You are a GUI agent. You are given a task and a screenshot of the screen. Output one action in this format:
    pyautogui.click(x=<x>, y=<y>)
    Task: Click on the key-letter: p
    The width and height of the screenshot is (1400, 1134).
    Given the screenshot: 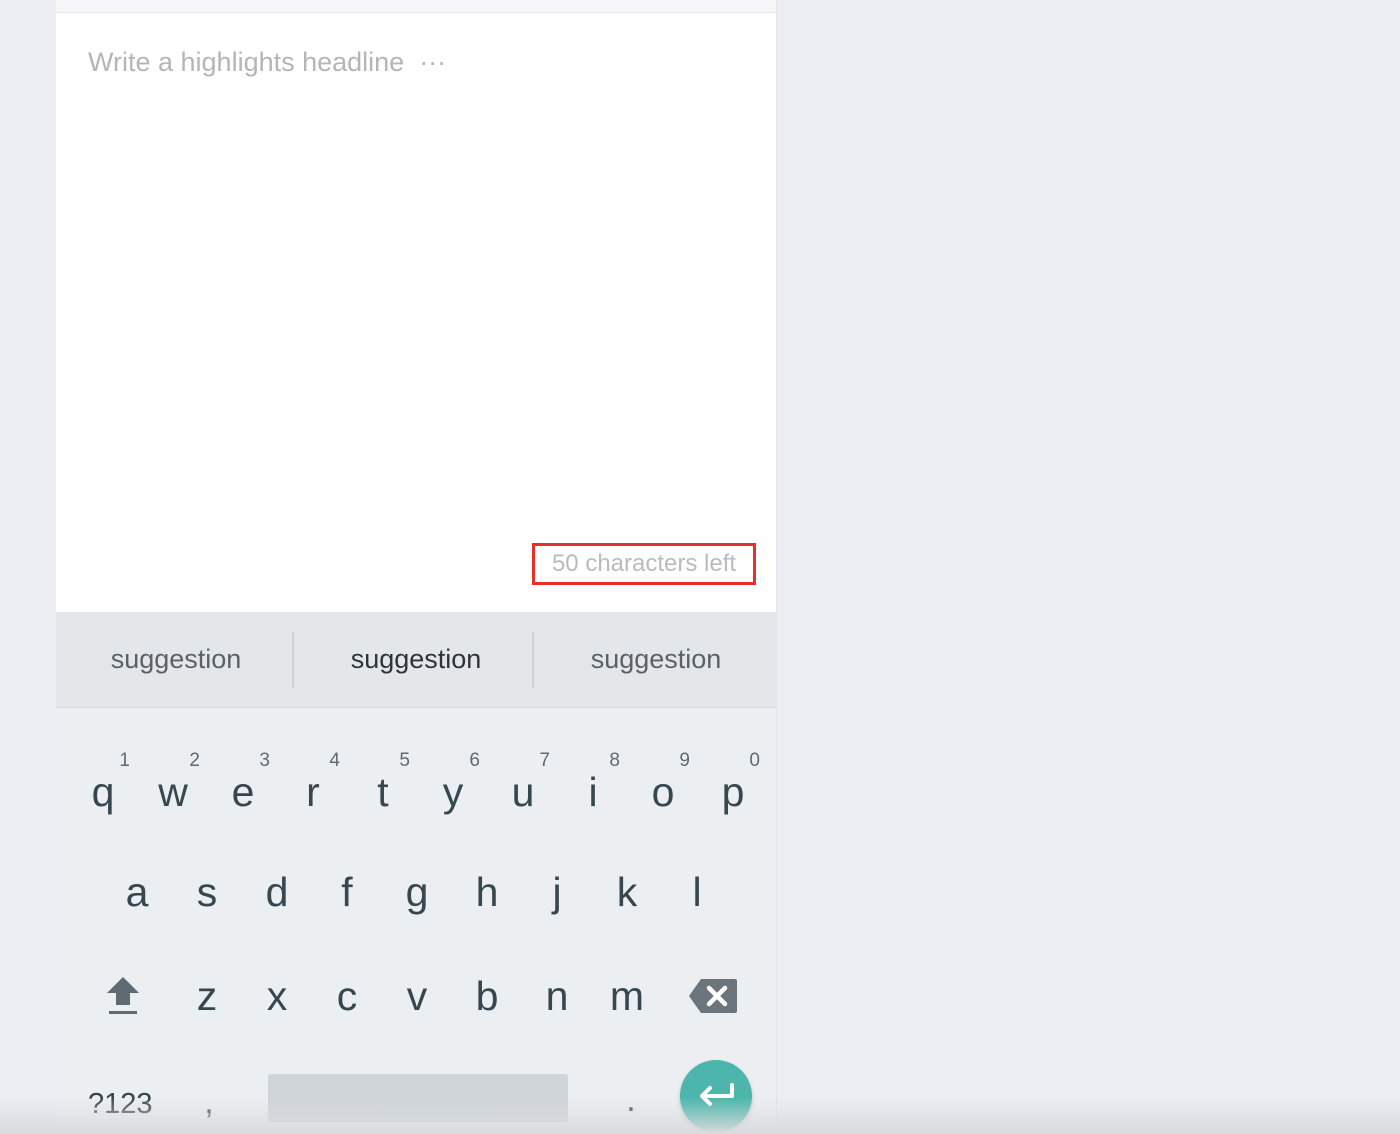 What is the action you would take?
    pyautogui.click(x=733, y=791)
    